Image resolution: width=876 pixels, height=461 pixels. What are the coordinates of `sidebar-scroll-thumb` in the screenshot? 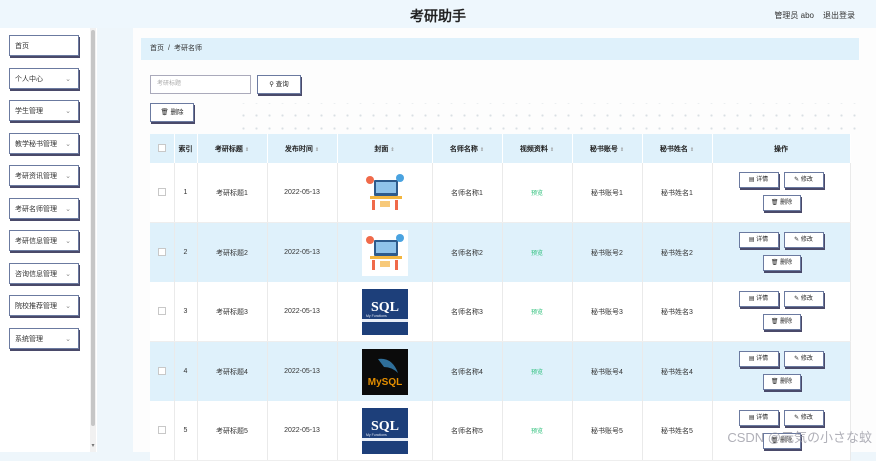 It's located at (93, 228).